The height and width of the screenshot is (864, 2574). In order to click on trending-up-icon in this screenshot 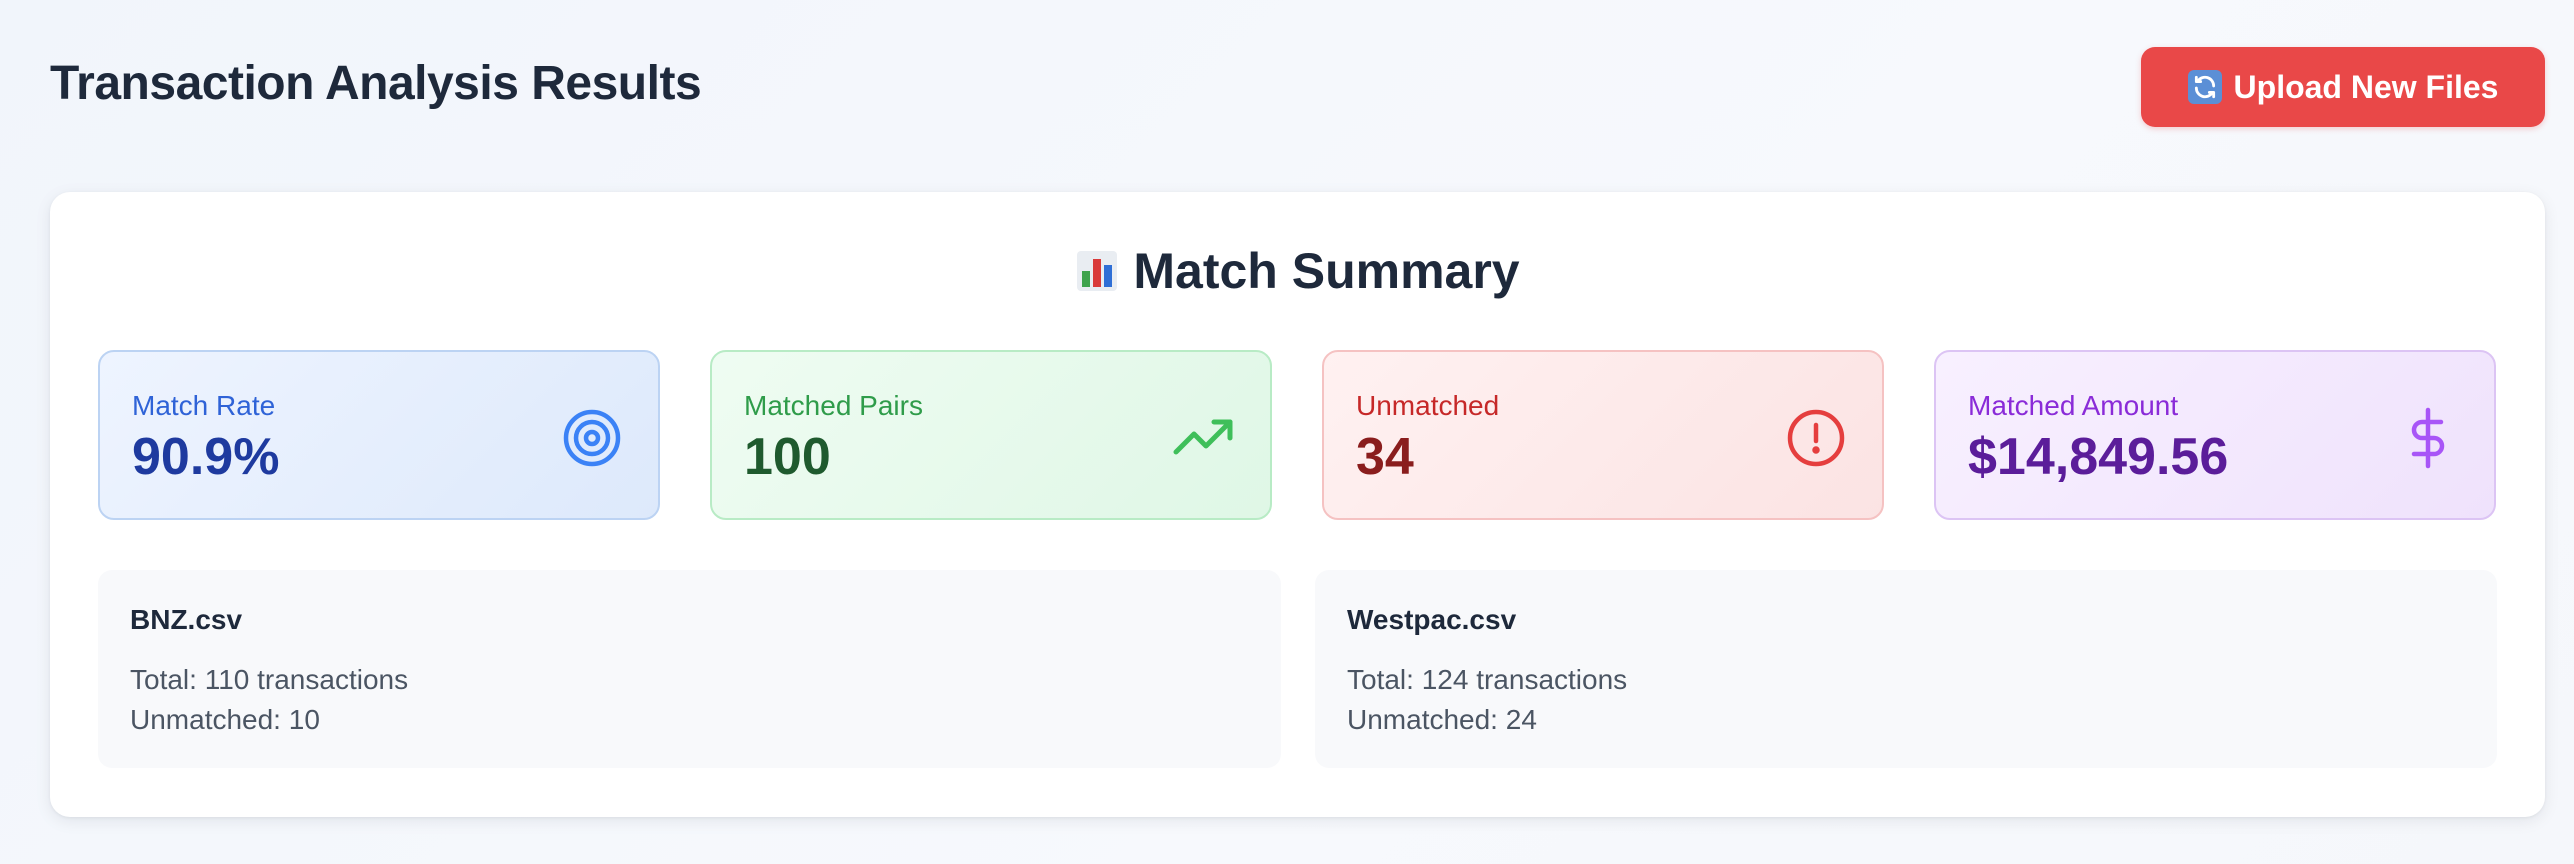, I will do `click(1203, 437)`.